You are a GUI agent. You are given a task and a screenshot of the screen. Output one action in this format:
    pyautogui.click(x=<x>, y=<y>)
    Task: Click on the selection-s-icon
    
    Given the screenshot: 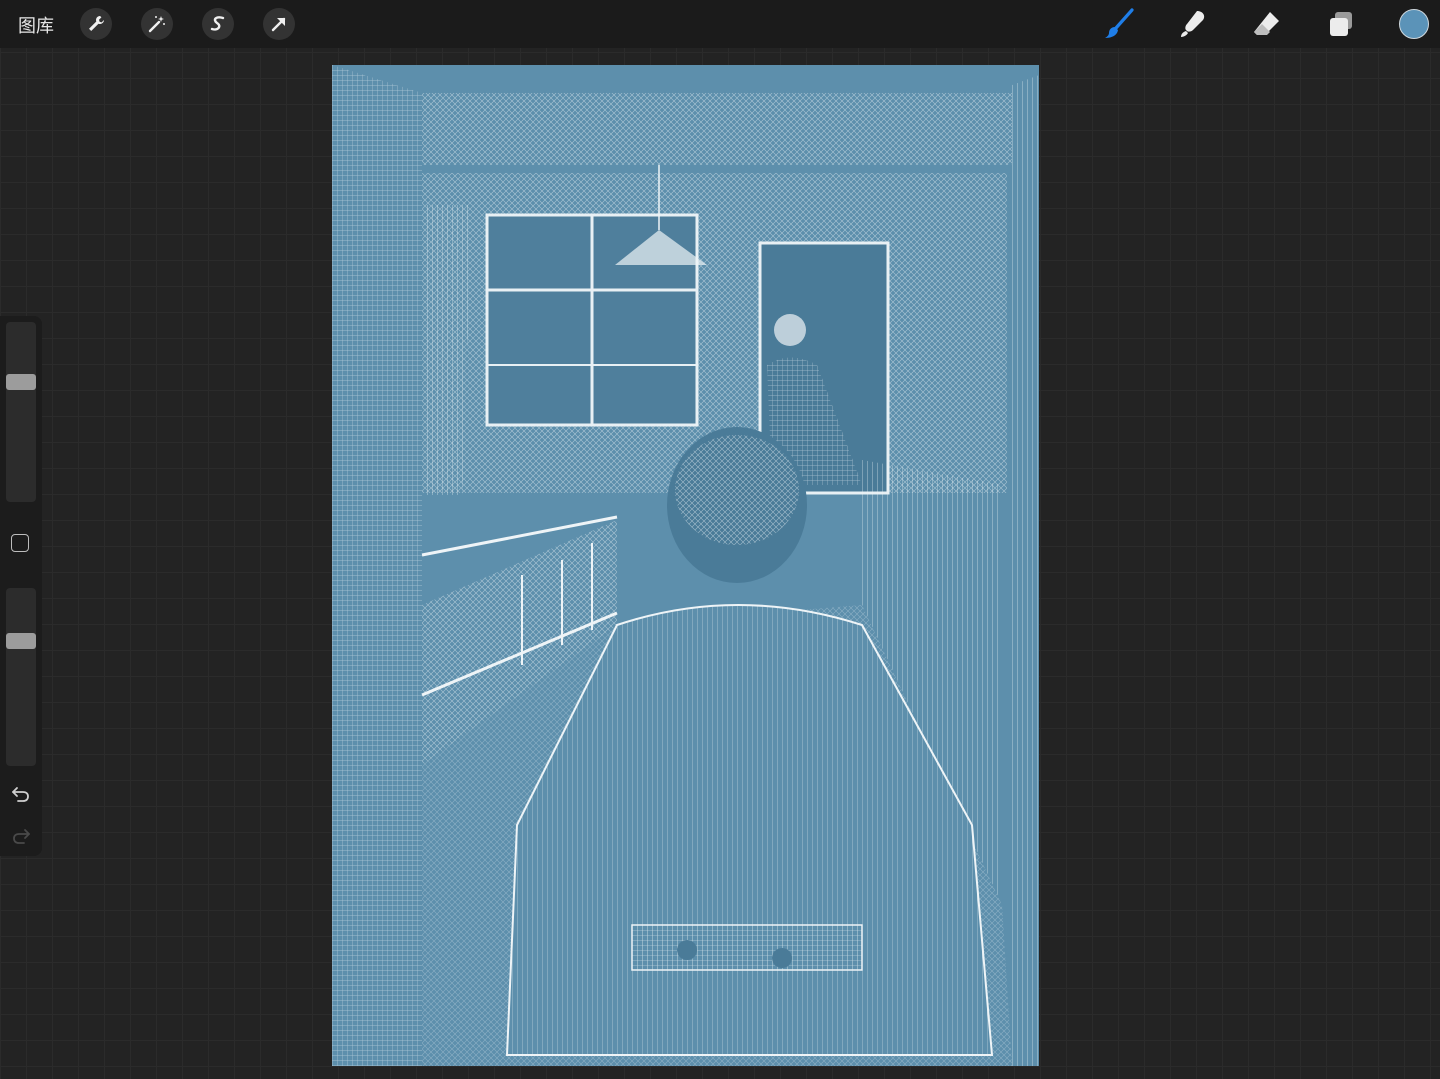 What is the action you would take?
    pyautogui.click(x=217, y=23)
    